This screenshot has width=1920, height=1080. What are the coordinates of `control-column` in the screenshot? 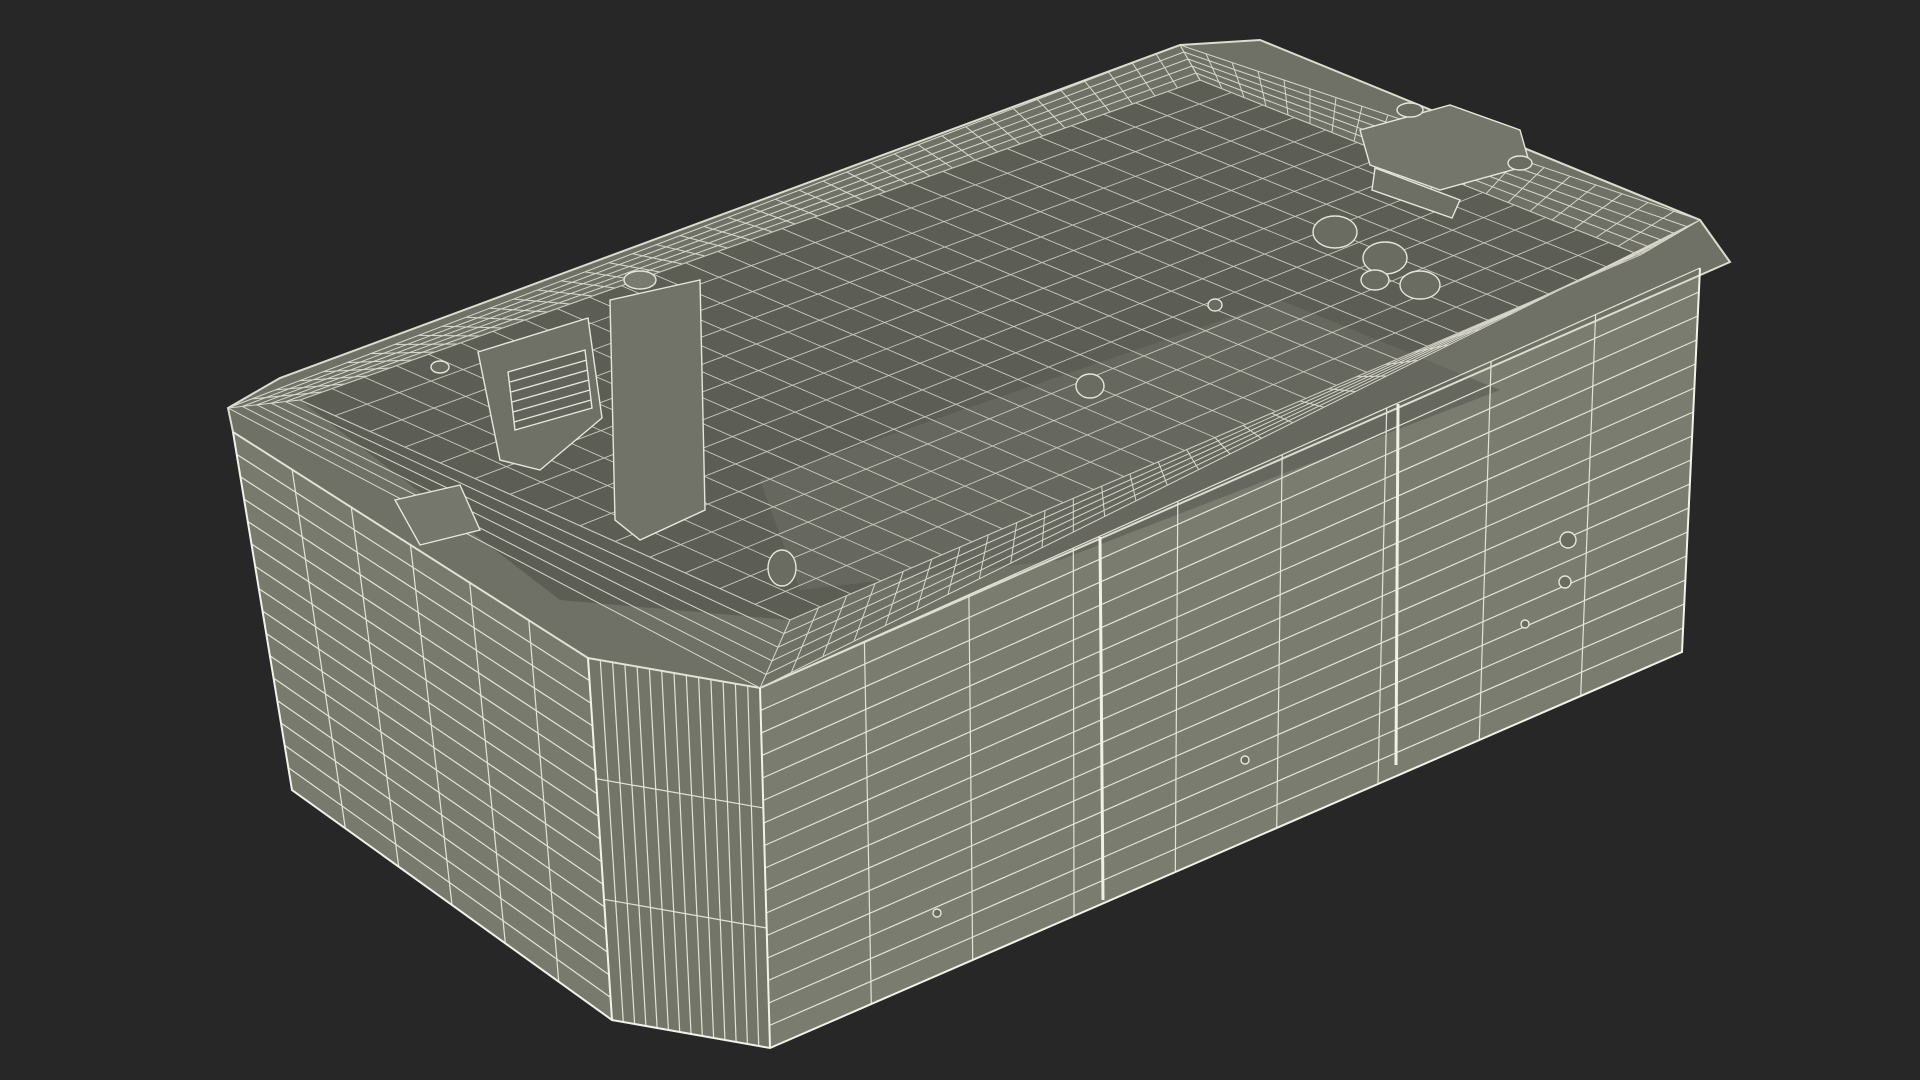 It's located at (657, 410).